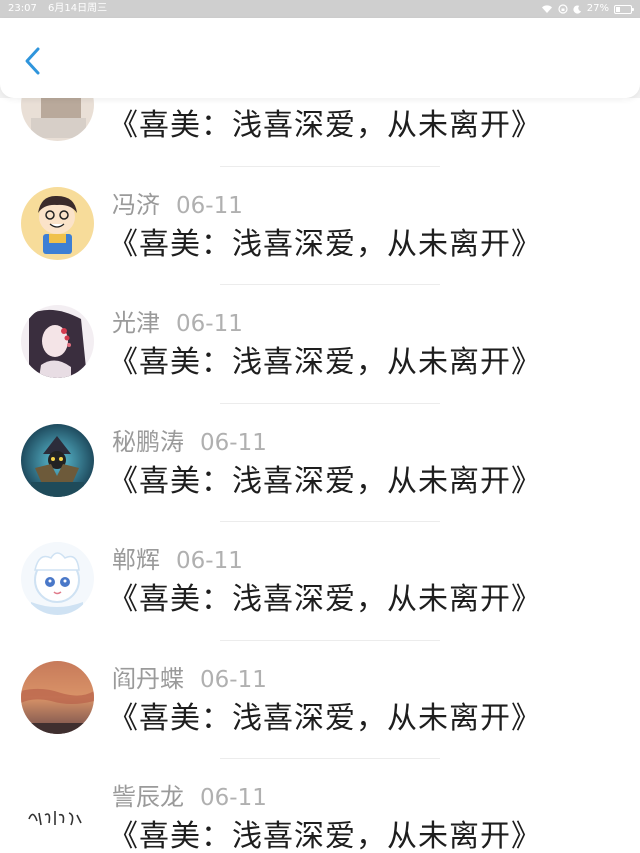 The width and height of the screenshot is (640, 853). I want to click on name-line: 光津 06-11, so click(177, 320).